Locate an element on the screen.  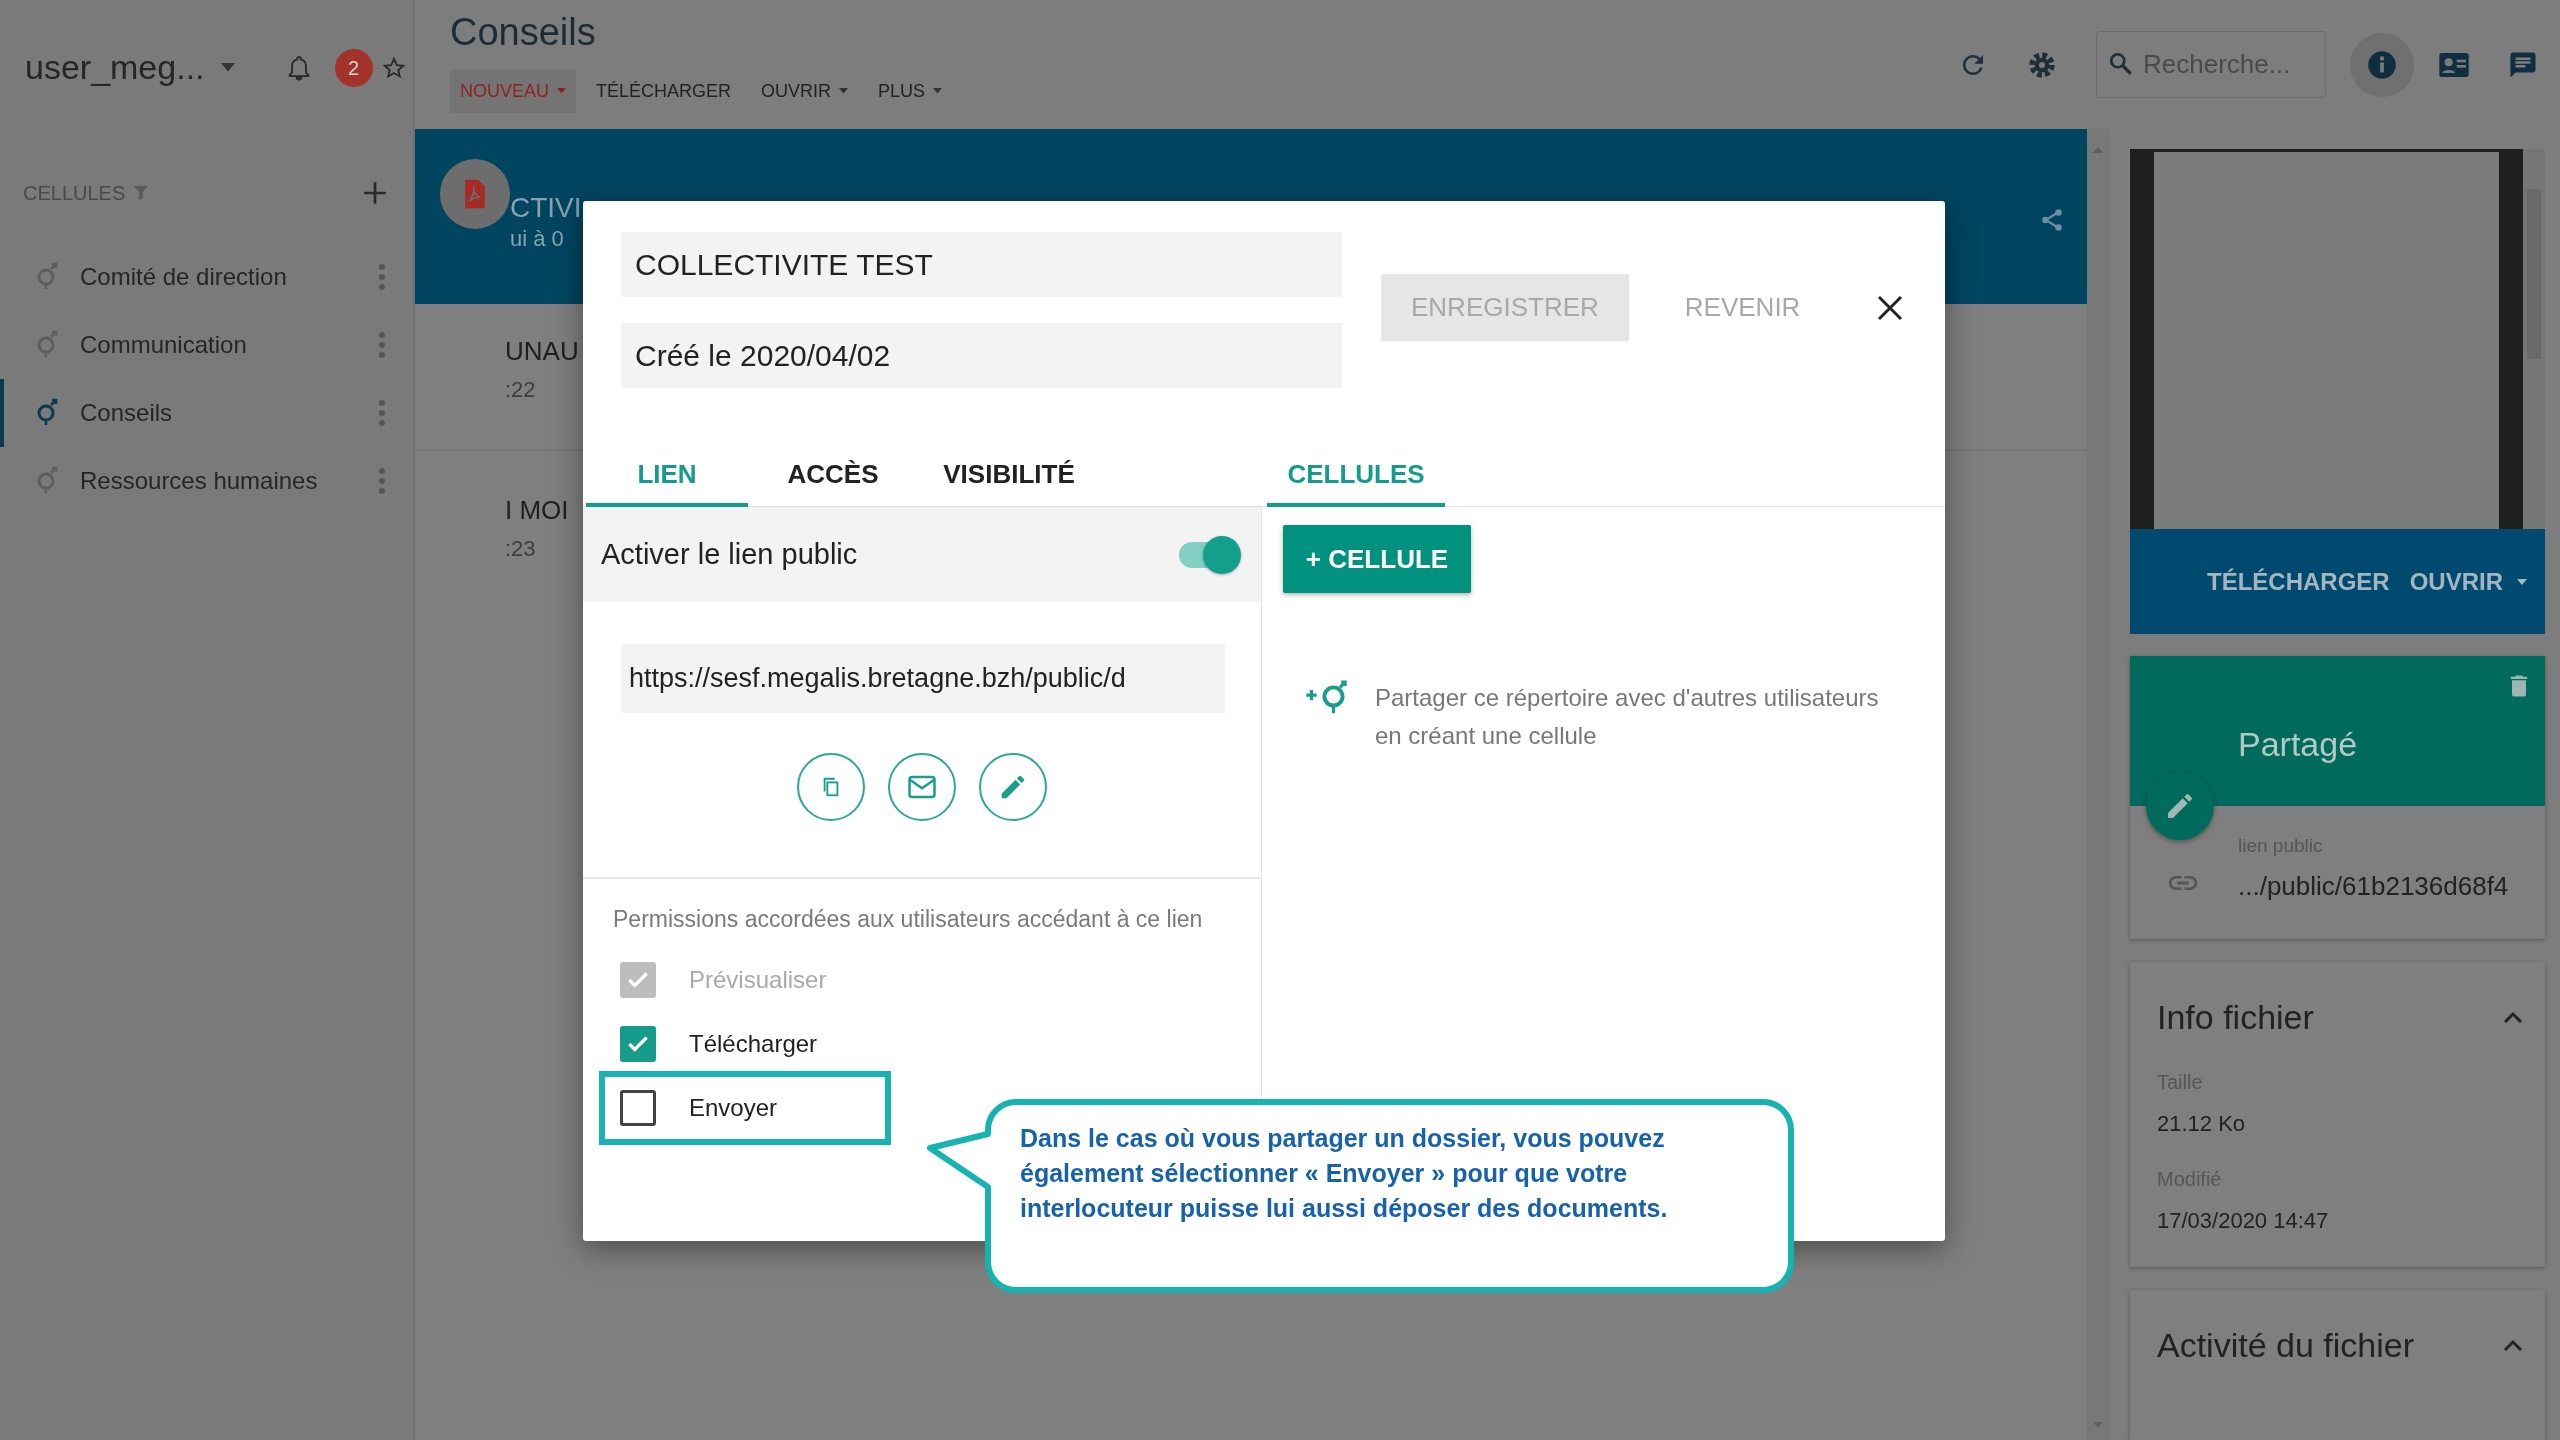
search-icon is located at coordinates (2121, 64).